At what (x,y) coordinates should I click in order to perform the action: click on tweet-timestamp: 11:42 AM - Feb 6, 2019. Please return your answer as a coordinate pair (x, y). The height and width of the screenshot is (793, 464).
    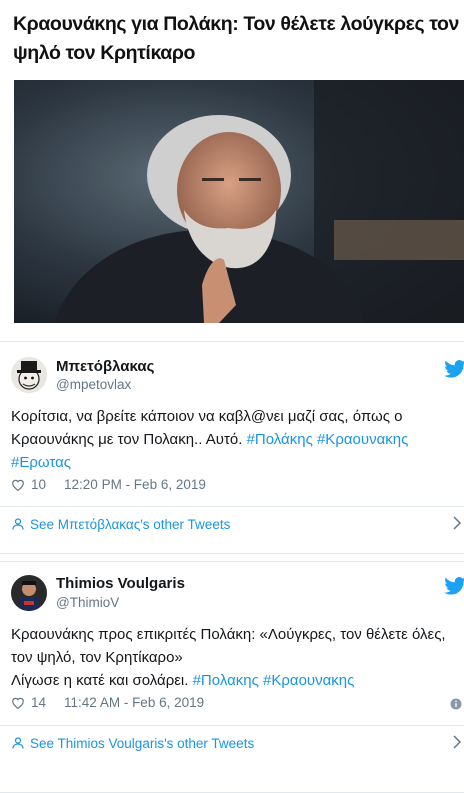
    Looking at the image, I should click on (134, 702).